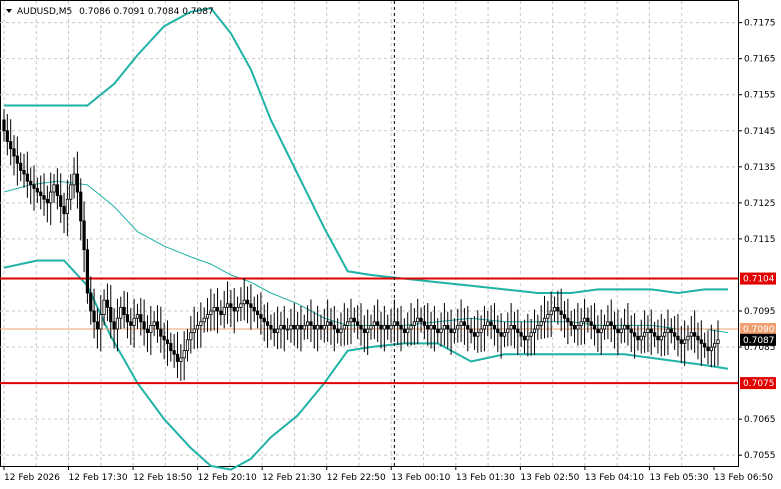 The height and width of the screenshot is (489, 781). Describe the element at coordinates (146, 12) in the screenshot. I see `ohlc-values: 0.7086 0.7091 0.7084 0.7087` at that location.